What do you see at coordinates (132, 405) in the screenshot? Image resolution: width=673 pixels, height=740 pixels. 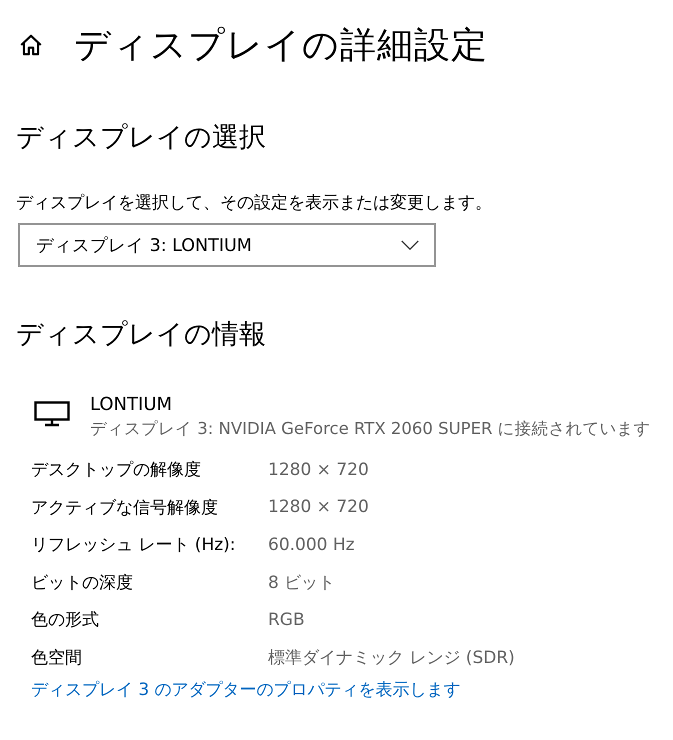 I see `monitor-name: LONTIUM` at bounding box center [132, 405].